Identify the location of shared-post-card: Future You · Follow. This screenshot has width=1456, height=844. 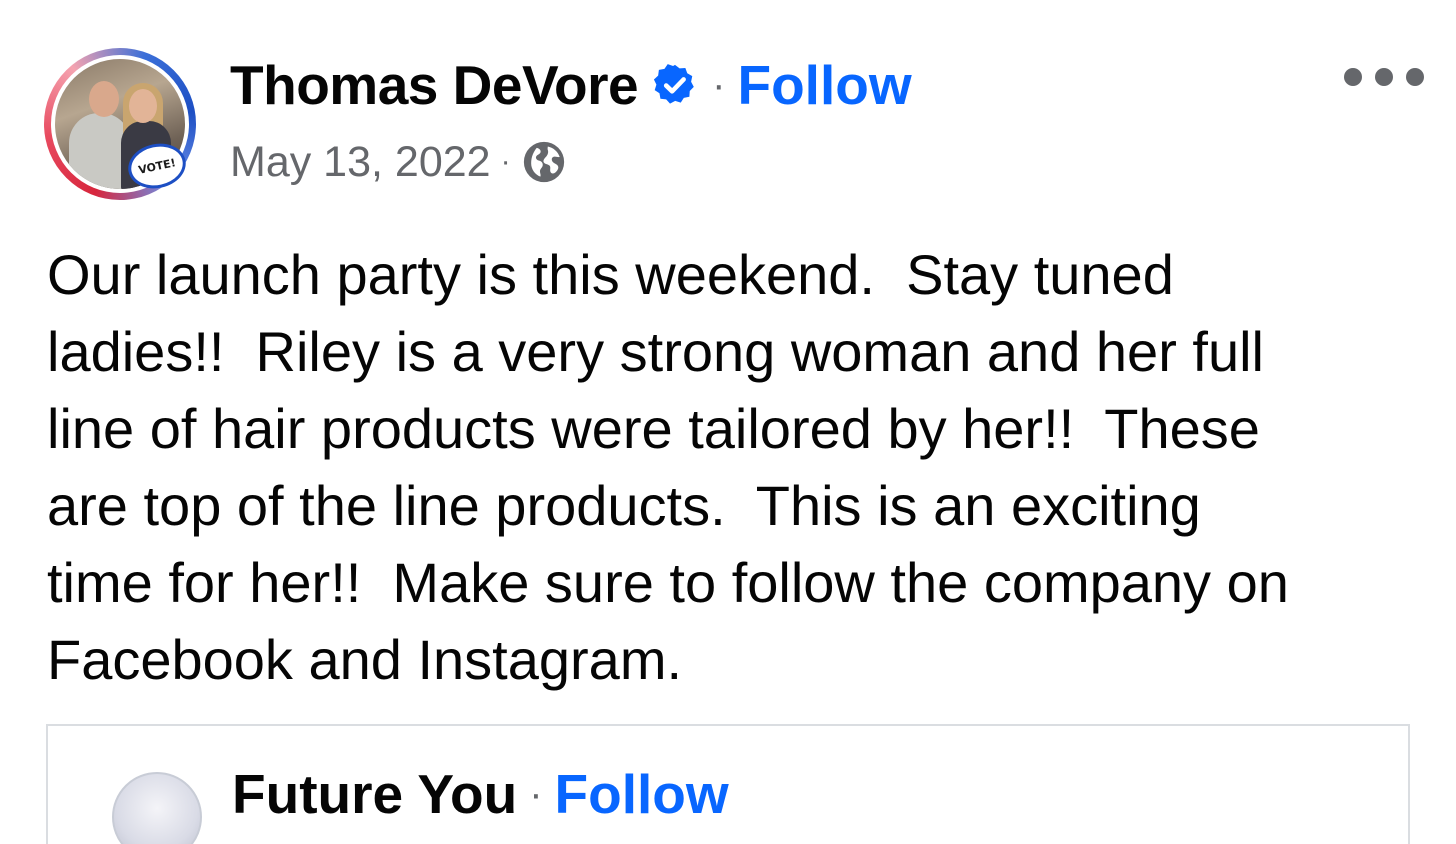
(728, 784).